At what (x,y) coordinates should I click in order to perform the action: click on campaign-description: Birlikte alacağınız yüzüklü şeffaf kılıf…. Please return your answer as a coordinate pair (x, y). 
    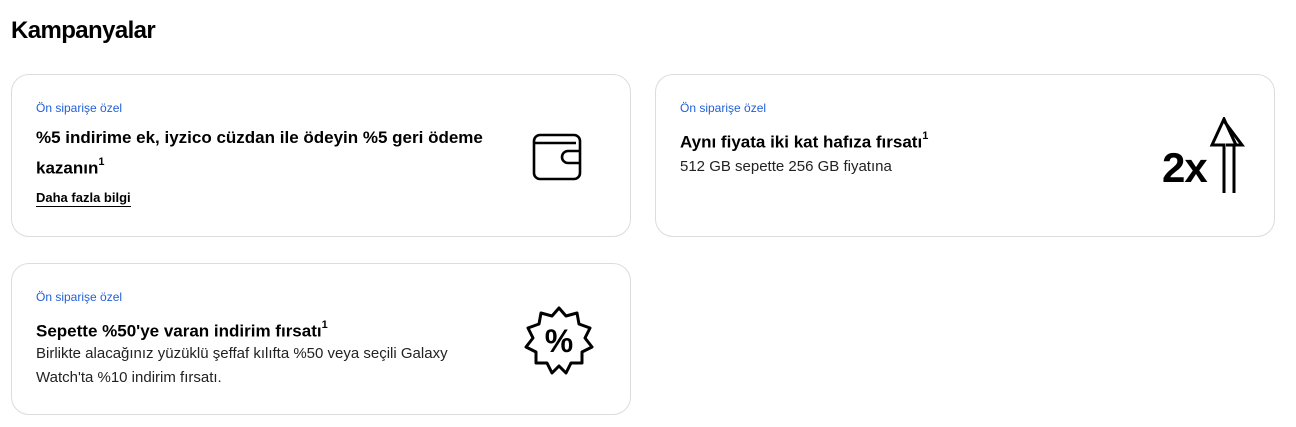
    Looking at the image, I should click on (242, 365).